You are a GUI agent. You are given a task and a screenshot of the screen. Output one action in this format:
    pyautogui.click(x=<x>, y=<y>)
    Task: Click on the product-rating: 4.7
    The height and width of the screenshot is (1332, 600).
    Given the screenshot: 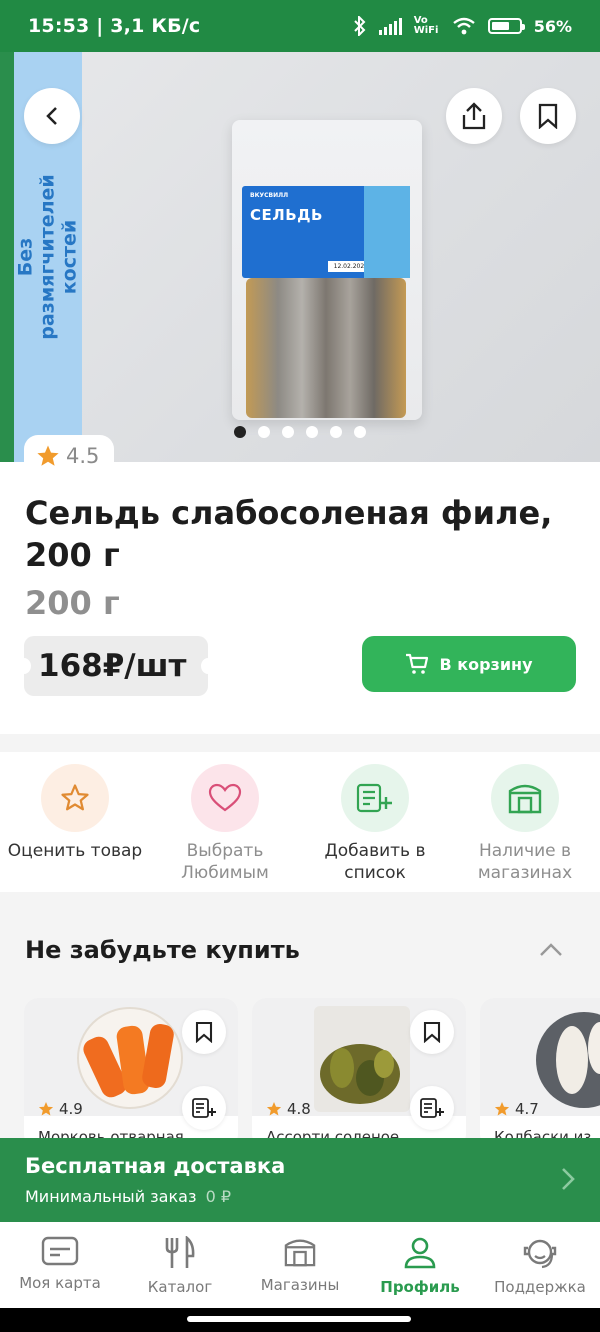 What is the action you would take?
    pyautogui.click(x=516, y=1109)
    